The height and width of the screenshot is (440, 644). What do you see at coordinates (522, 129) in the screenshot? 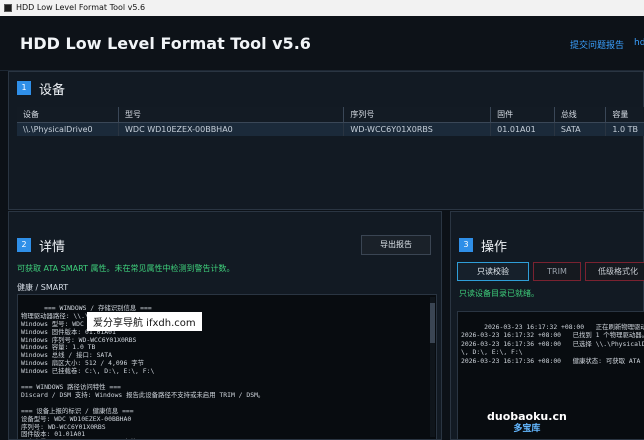
I see `cell-firmware: 01.01A01` at bounding box center [522, 129].